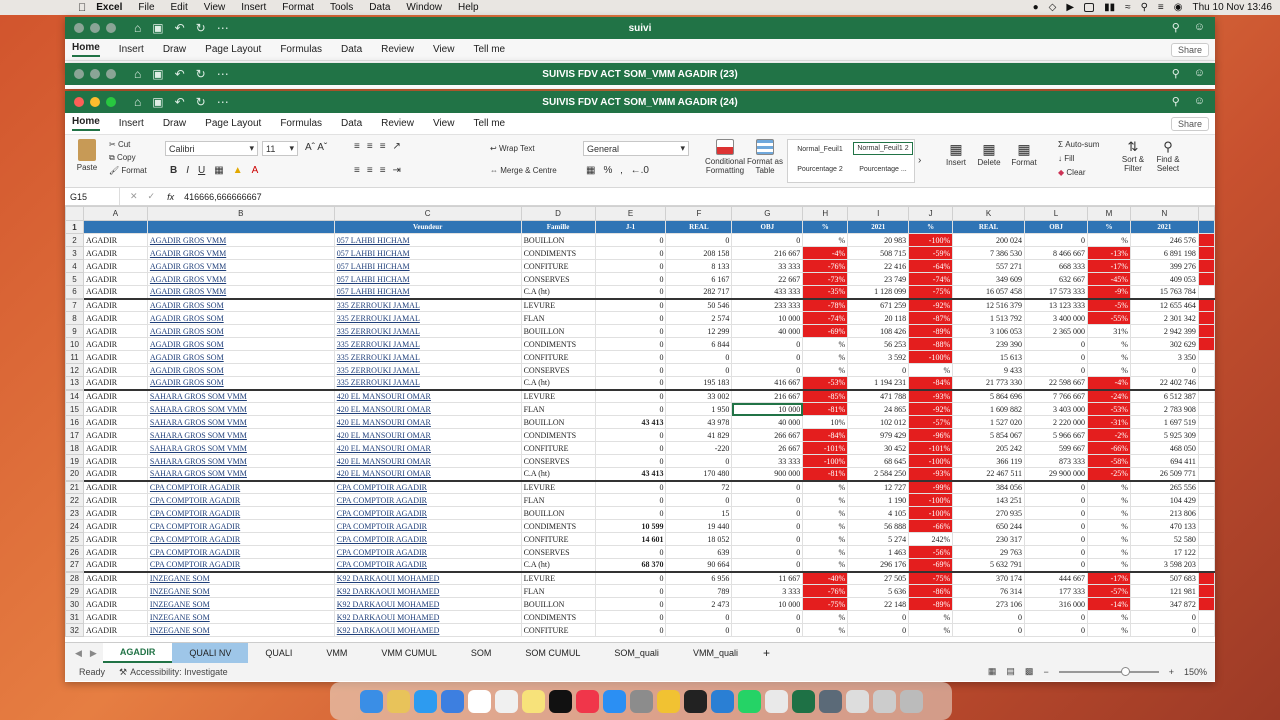  What do you see at coordinates (1164, 591) in the screenshot?
I see `cell: 121 981` at bounding box center [1164, 591].